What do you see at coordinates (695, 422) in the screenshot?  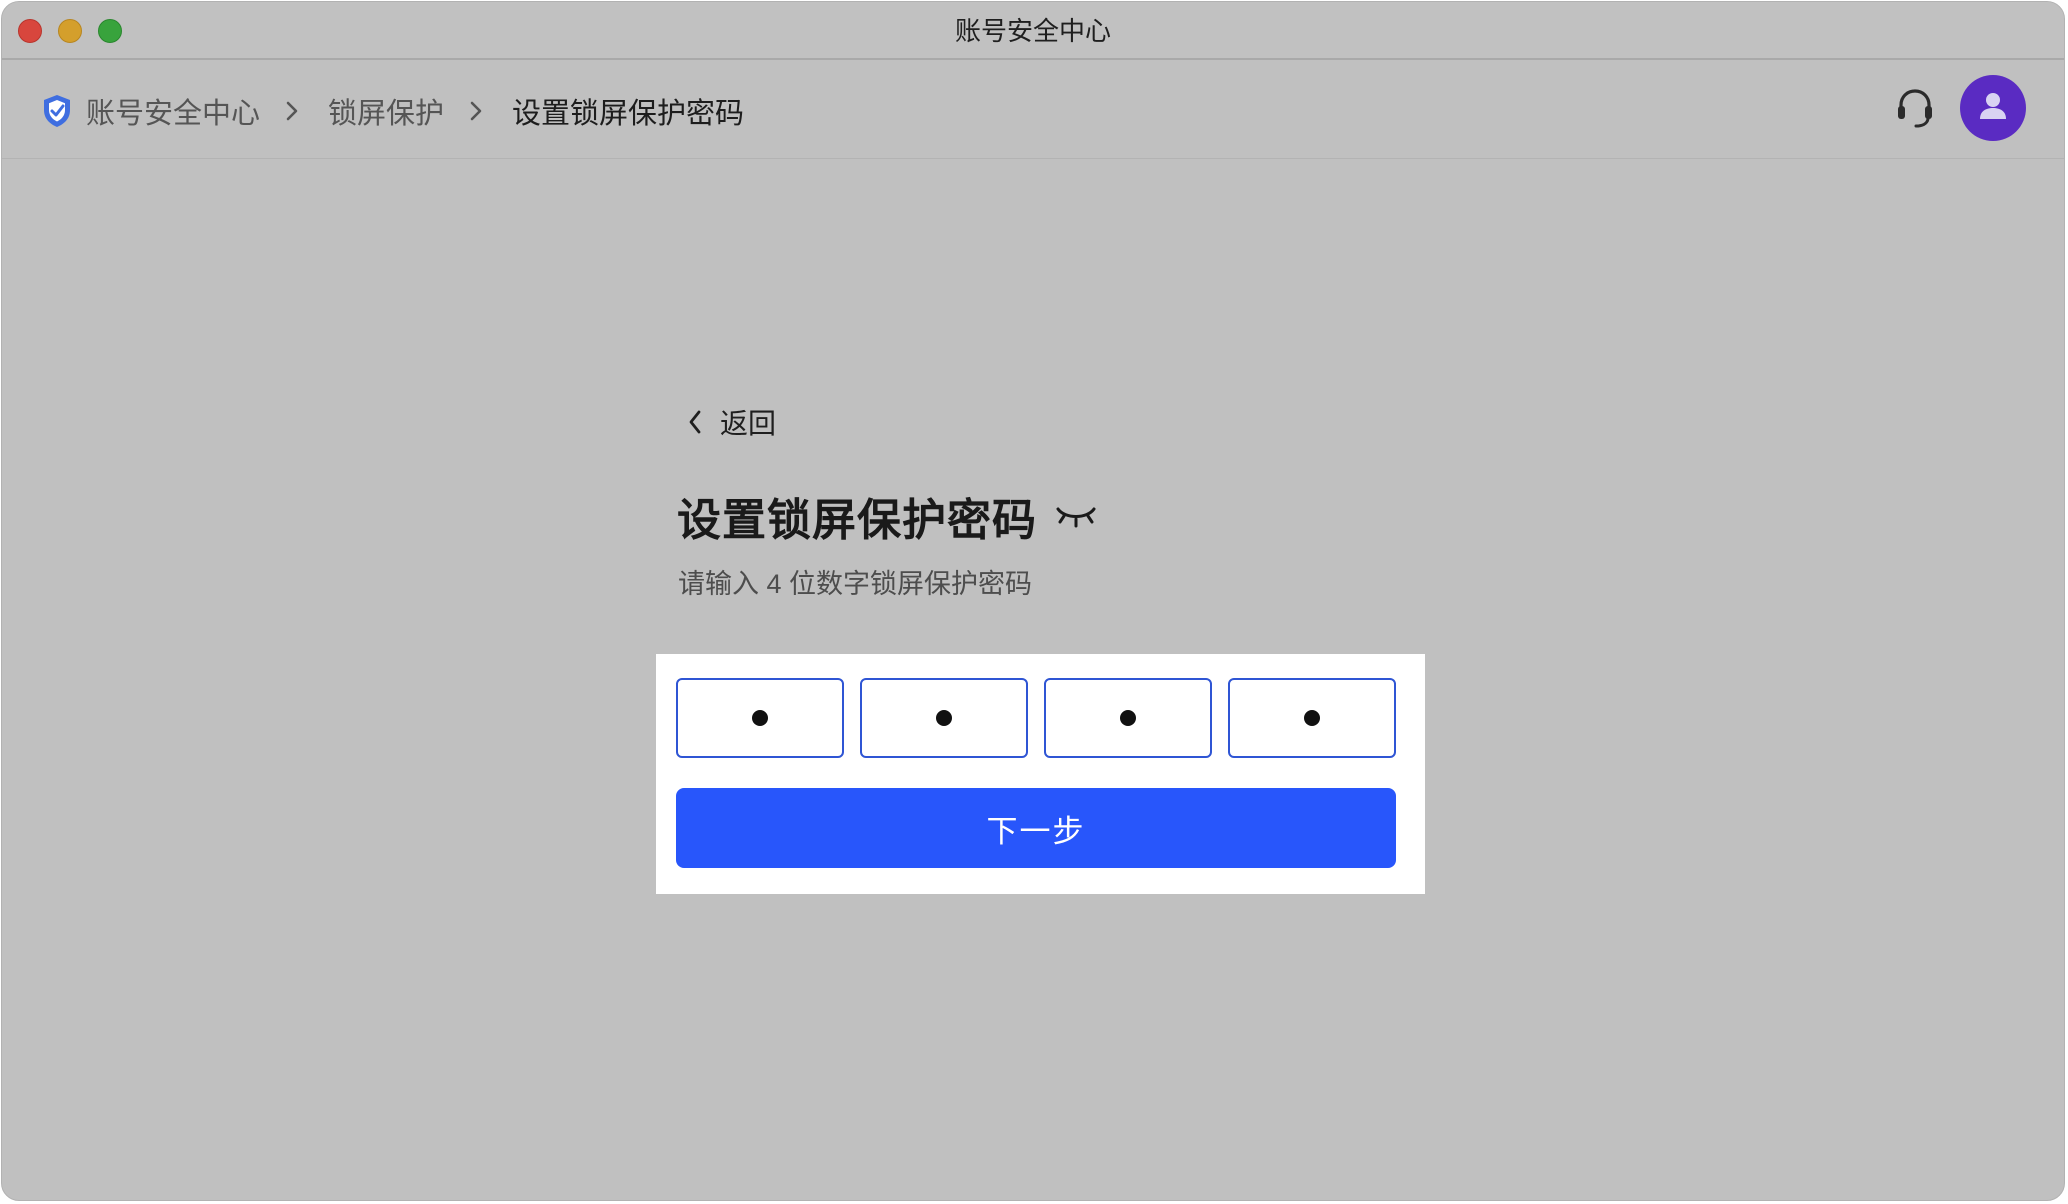 I see `chevron-left-icon` at bounding box center [695, 422].